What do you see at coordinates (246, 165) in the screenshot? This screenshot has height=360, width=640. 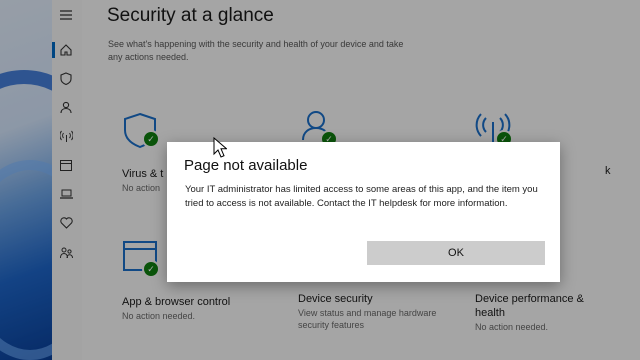 I see `dialog-title: Page not available` at bounding box center [246, 165].